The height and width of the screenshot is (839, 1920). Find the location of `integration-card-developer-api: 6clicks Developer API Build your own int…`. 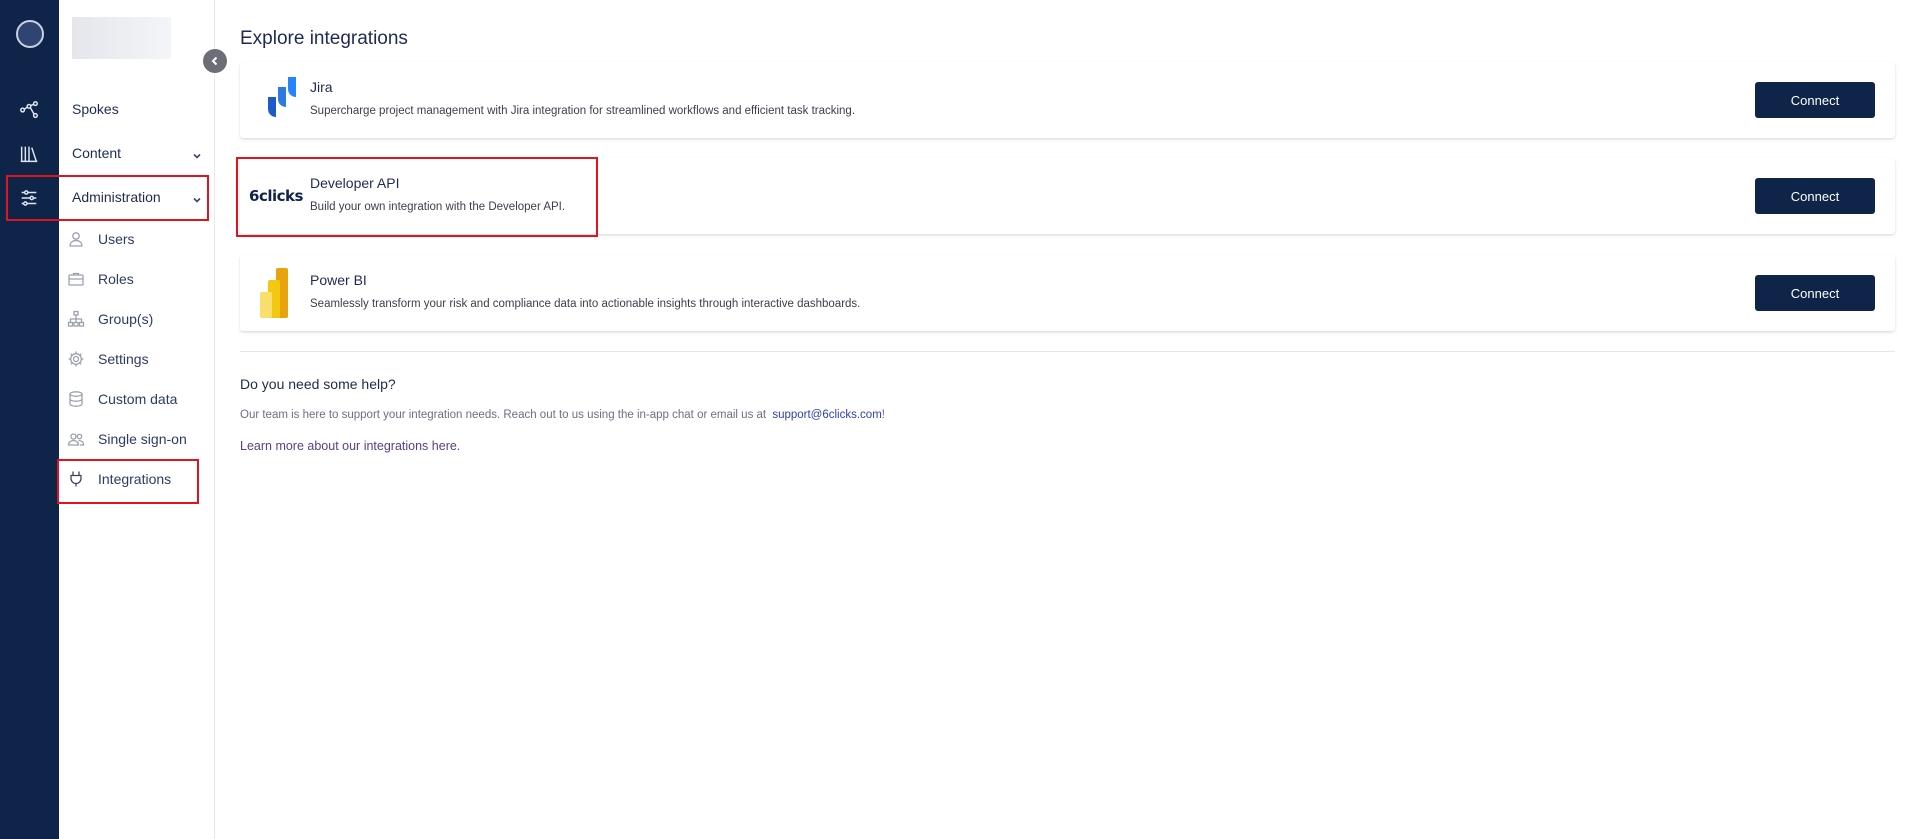

integration-card-developer-api: 6clicks Developer API Build your own int… is located at coordinates (1067, 196).